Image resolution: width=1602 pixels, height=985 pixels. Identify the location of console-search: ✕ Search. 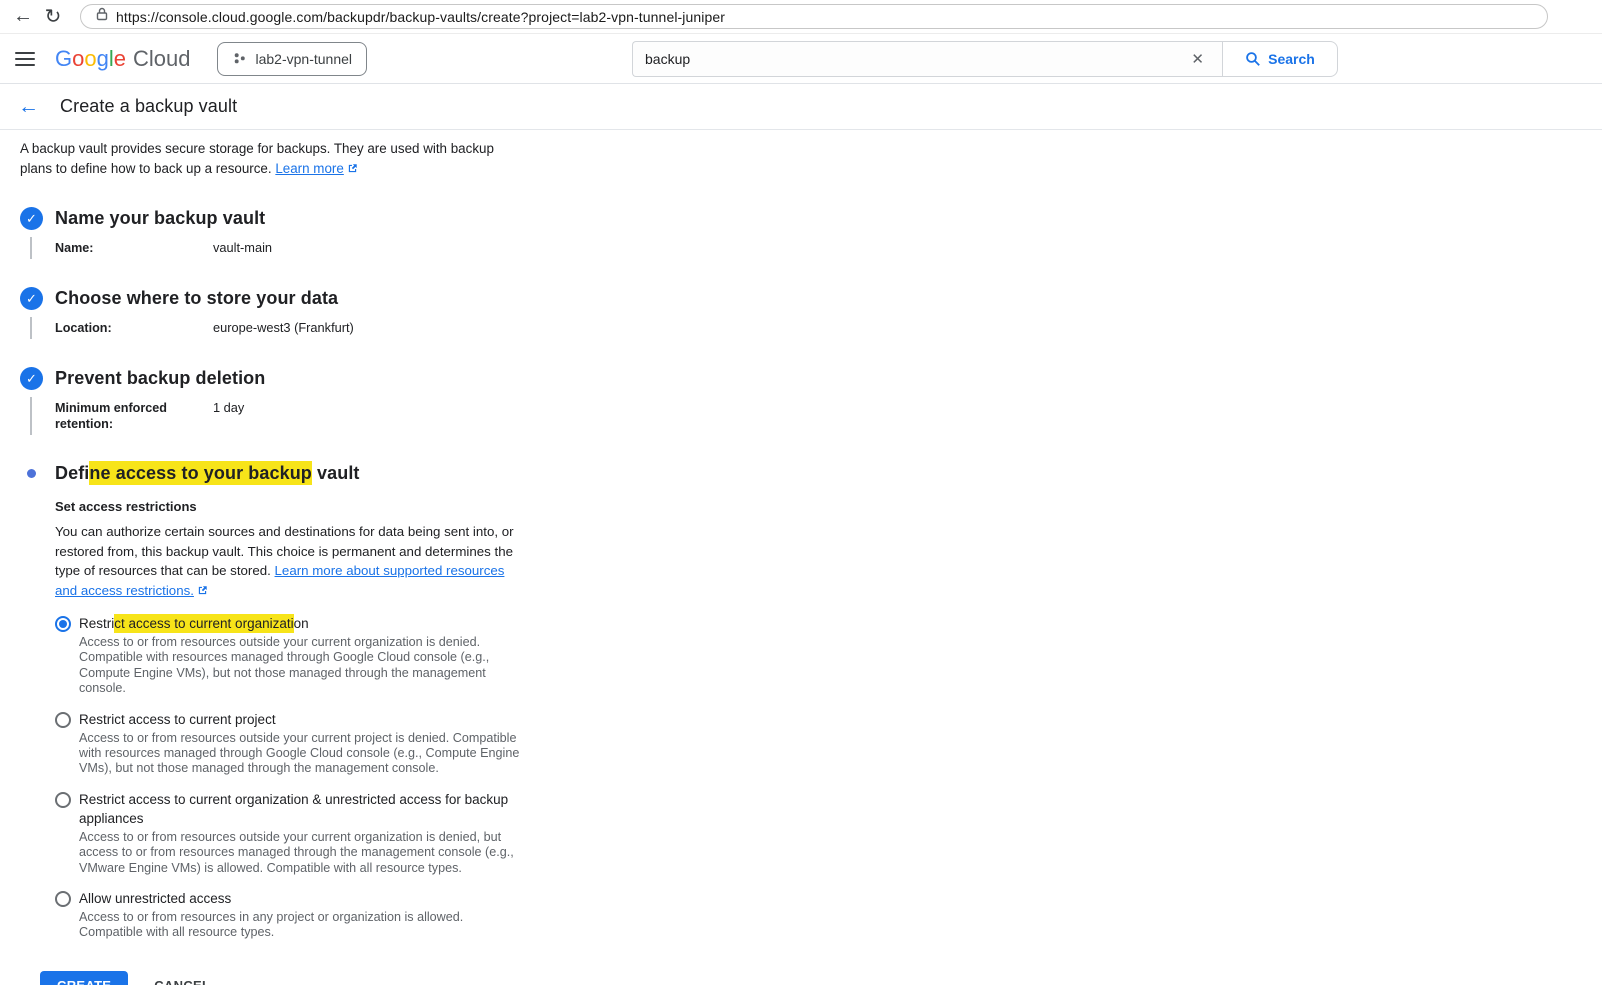
(985, 58).